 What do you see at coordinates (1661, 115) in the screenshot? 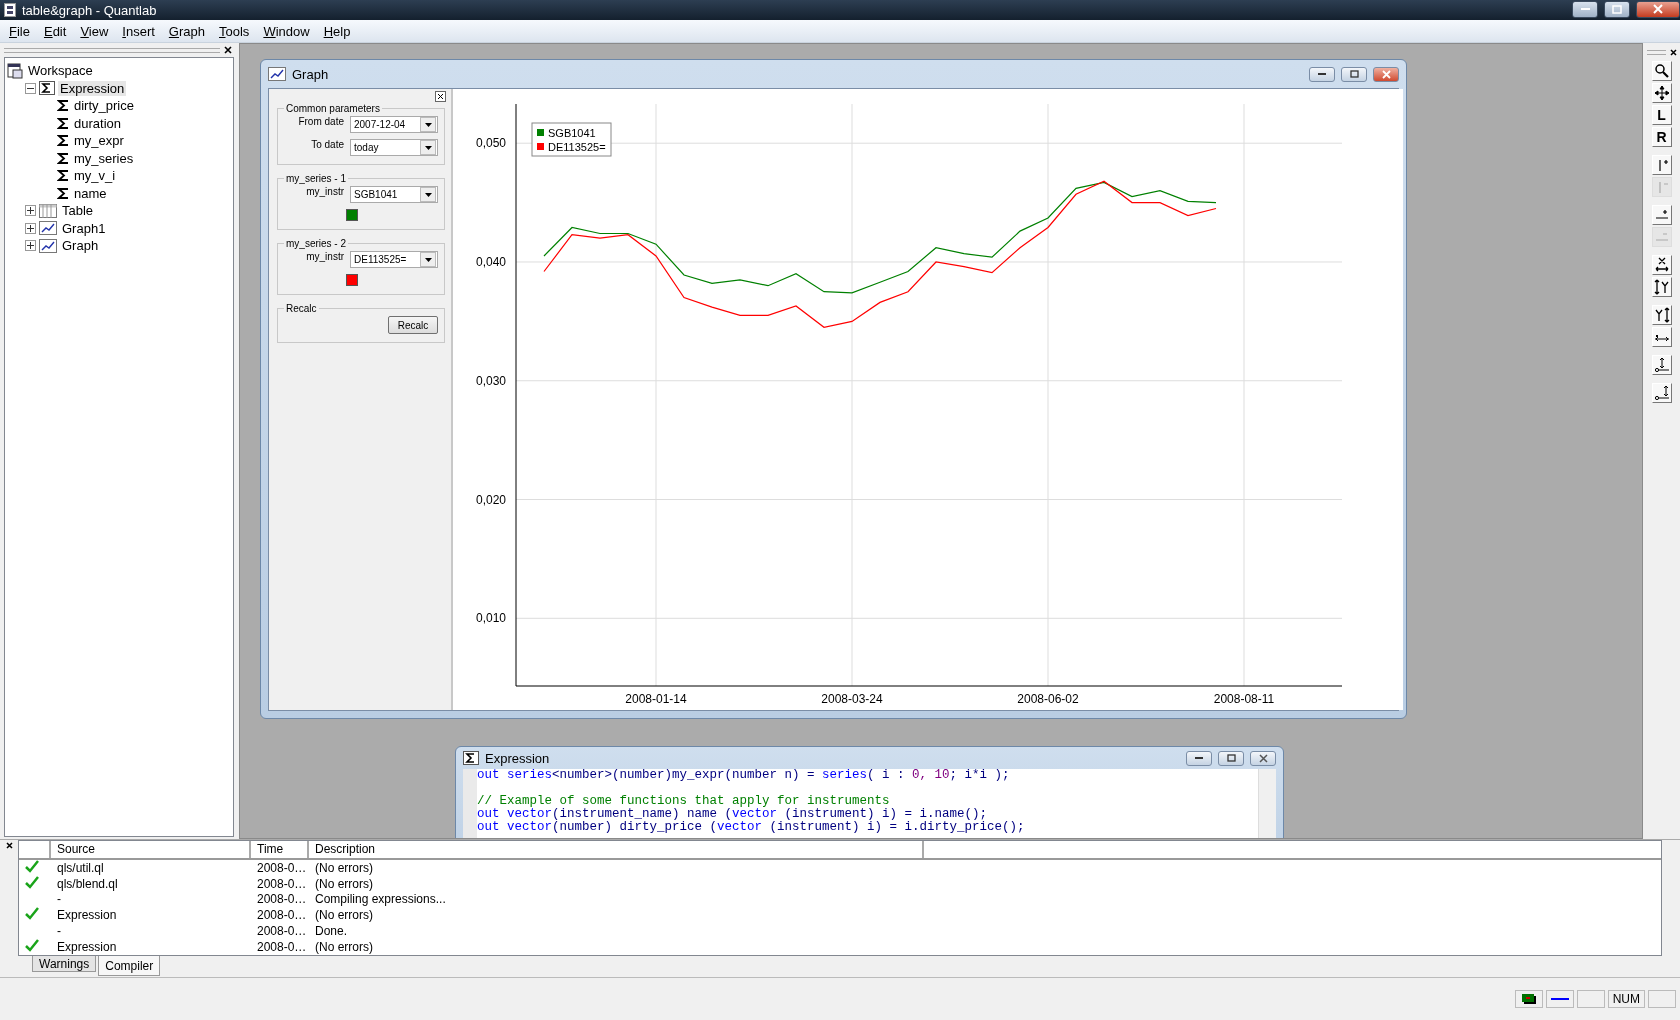
I see `toolbar-button: L` at bounding box center [1661, 115].